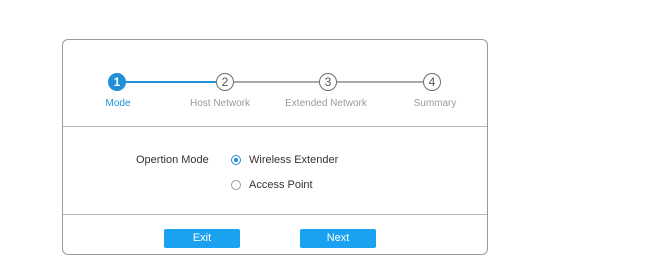  I want to click on step-3-circle: 3, so click(328, 82).